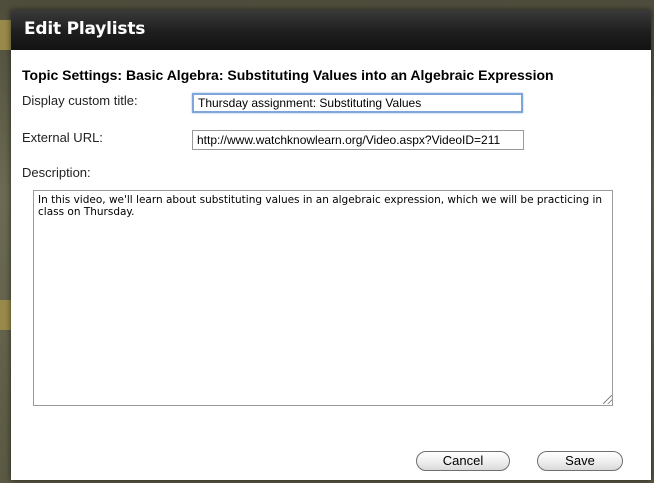 This screenshot has width=654, height=483. What do you see at coordinates (607, 399) in the screenshot?
I see `resize-grip-icon` at bounding box center [607, 399].